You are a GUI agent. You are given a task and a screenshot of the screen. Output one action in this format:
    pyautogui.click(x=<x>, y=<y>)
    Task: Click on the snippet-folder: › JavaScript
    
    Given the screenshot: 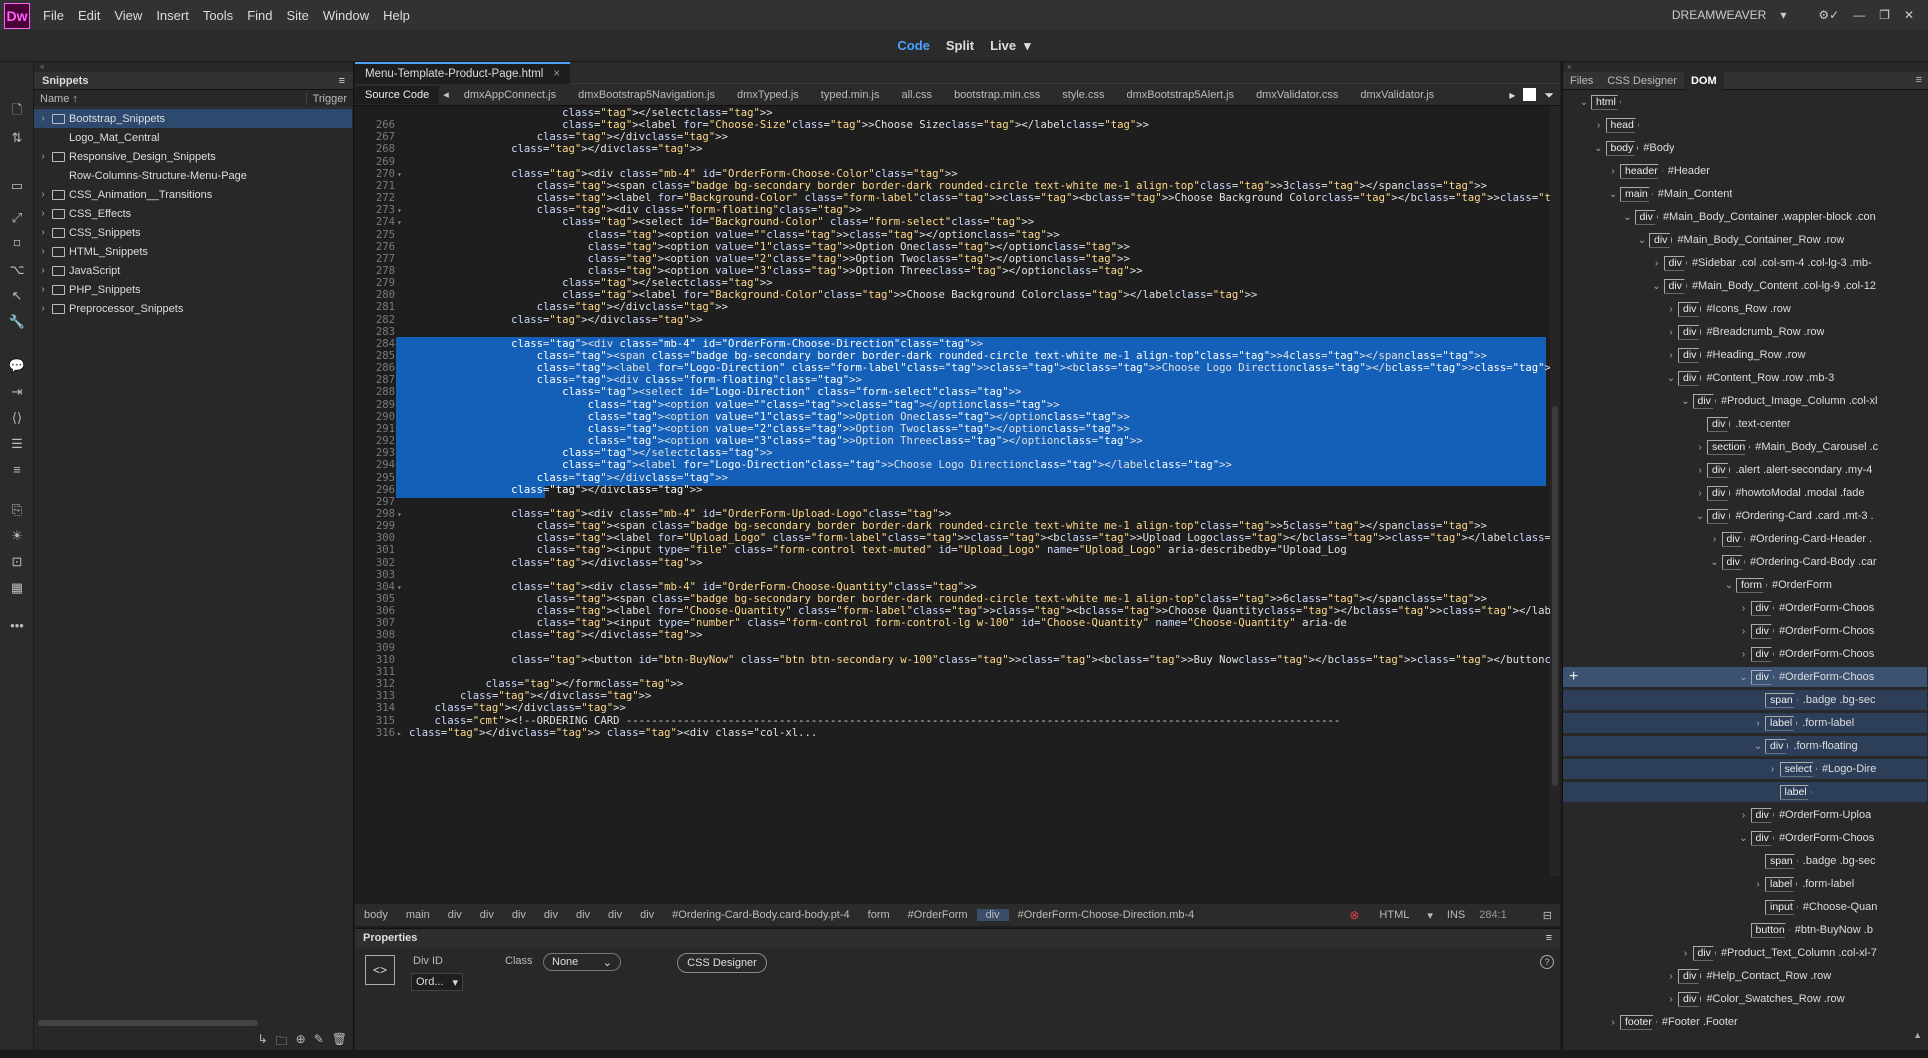 What is the action you would take?
    pyautogui.click(x=193, y=270)
    